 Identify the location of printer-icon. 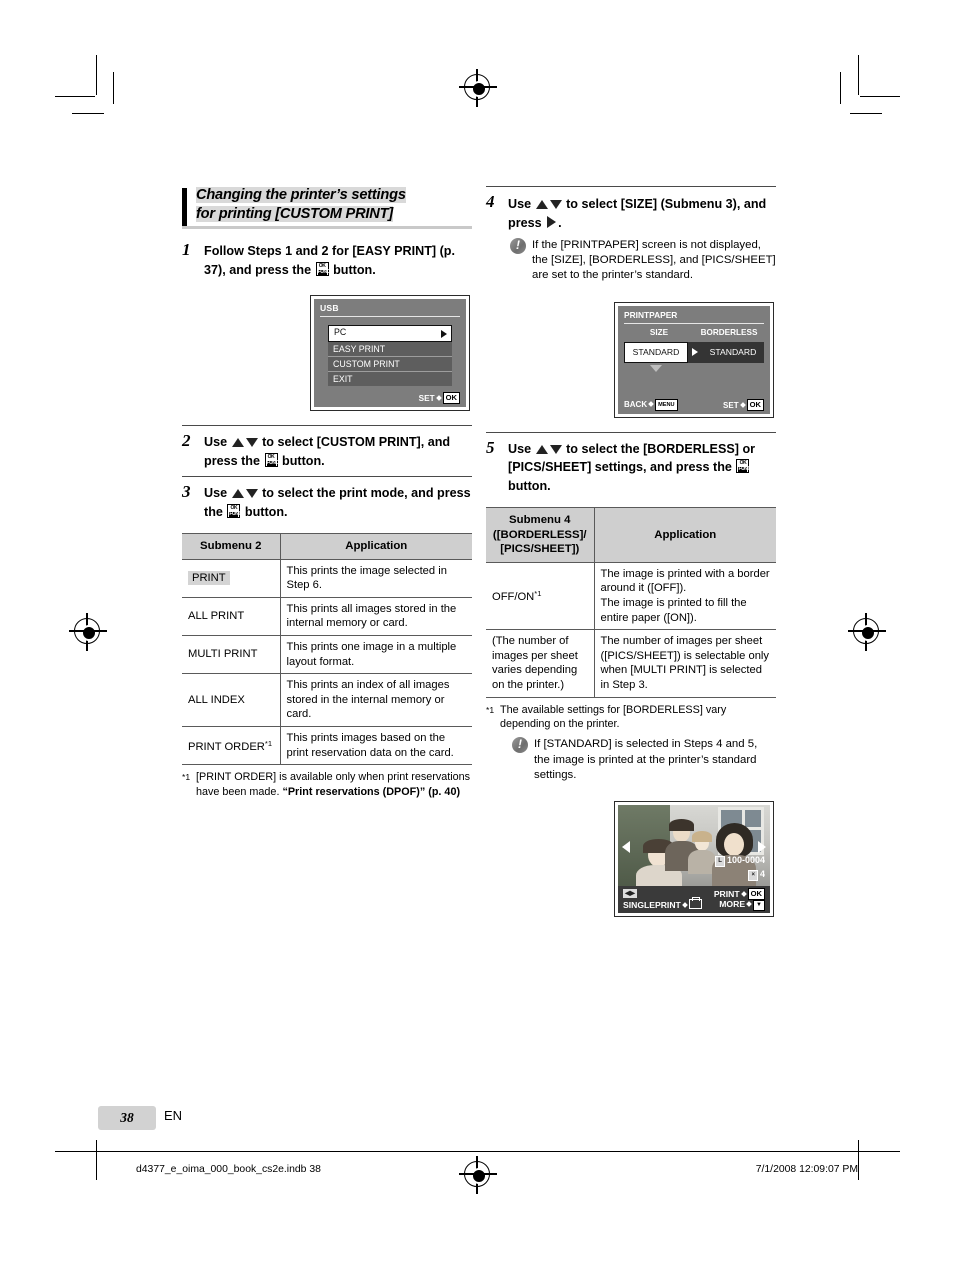
(695, 903).